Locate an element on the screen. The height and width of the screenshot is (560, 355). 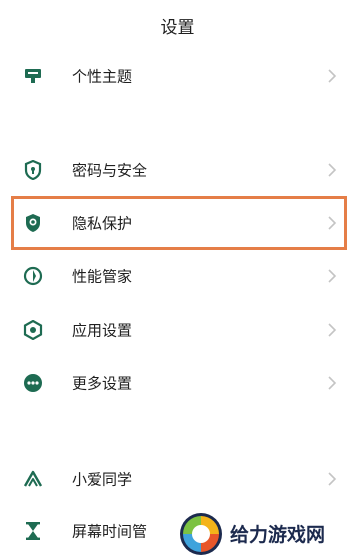
settings-item-label: 性能管家 is located at coordinates (102, 276).